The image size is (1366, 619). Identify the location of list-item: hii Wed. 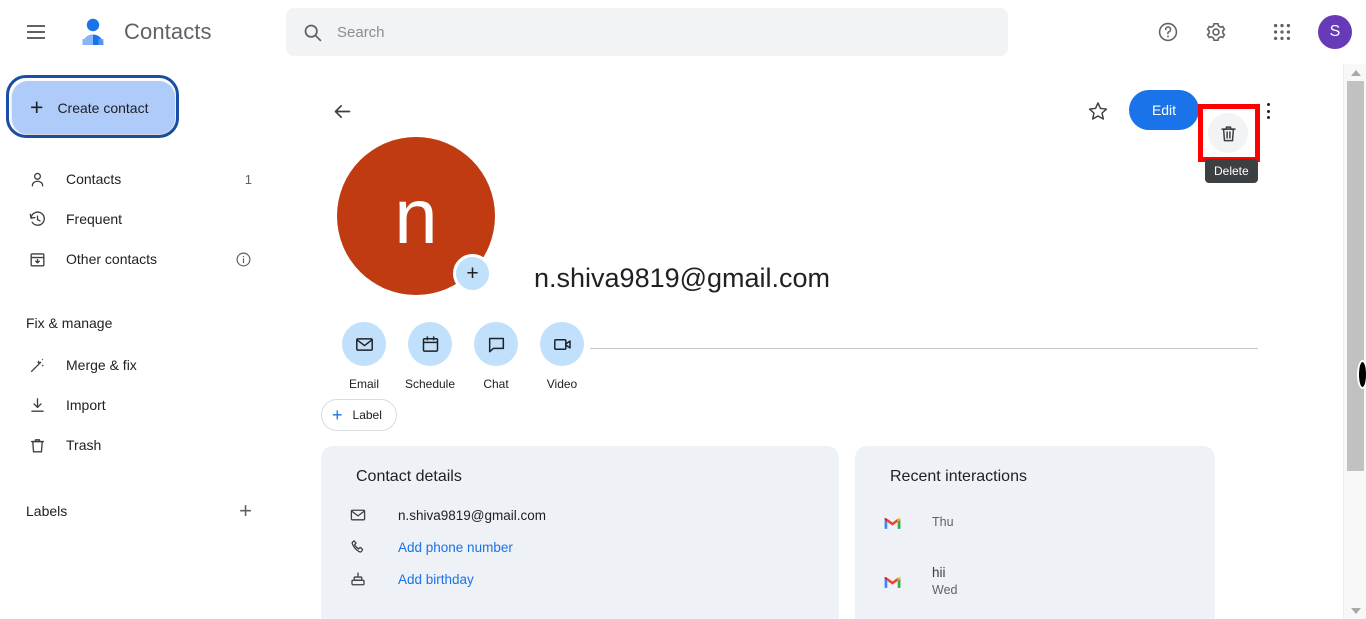
(1047, 581).